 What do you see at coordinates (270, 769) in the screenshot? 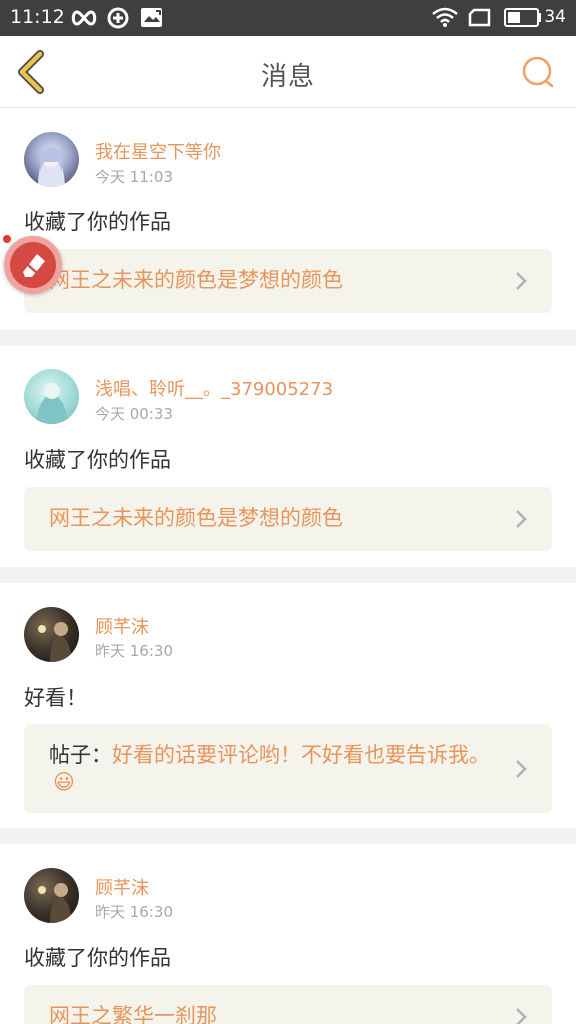
I see `post-title: 帖子：好看的话要评论哟！不好看也要告诉我。 😃` at bounding box center [270, 769].